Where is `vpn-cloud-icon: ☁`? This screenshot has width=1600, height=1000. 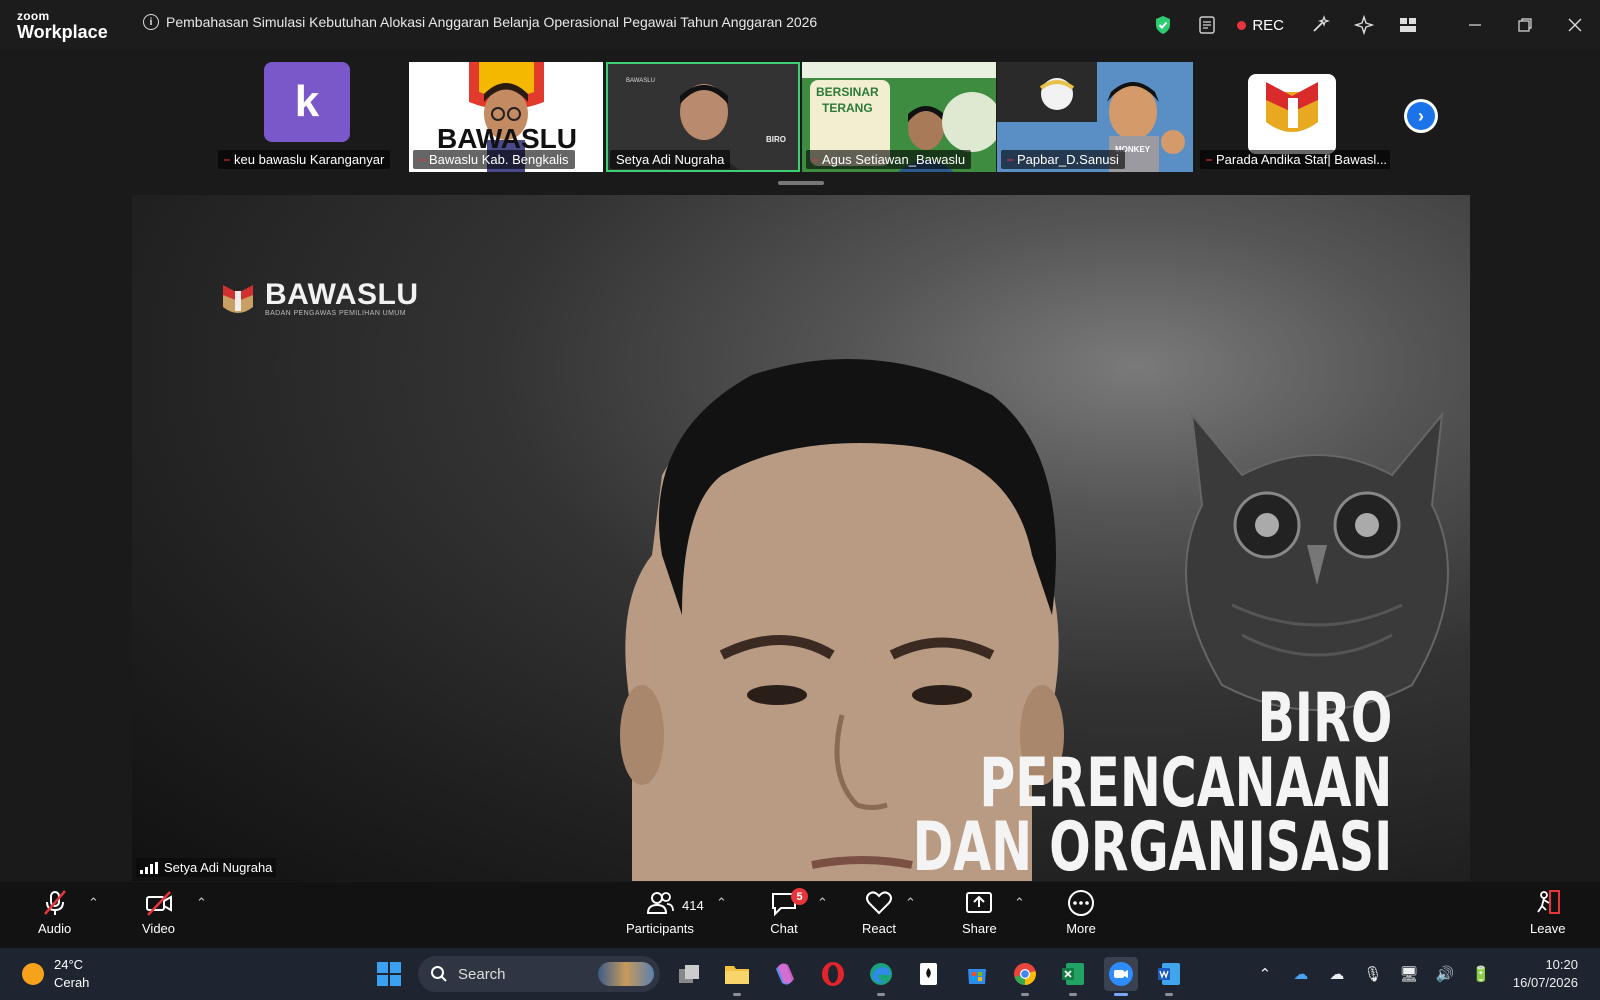
vpn-cloud-icon: ☁ is located at coordinates (1337, 974).